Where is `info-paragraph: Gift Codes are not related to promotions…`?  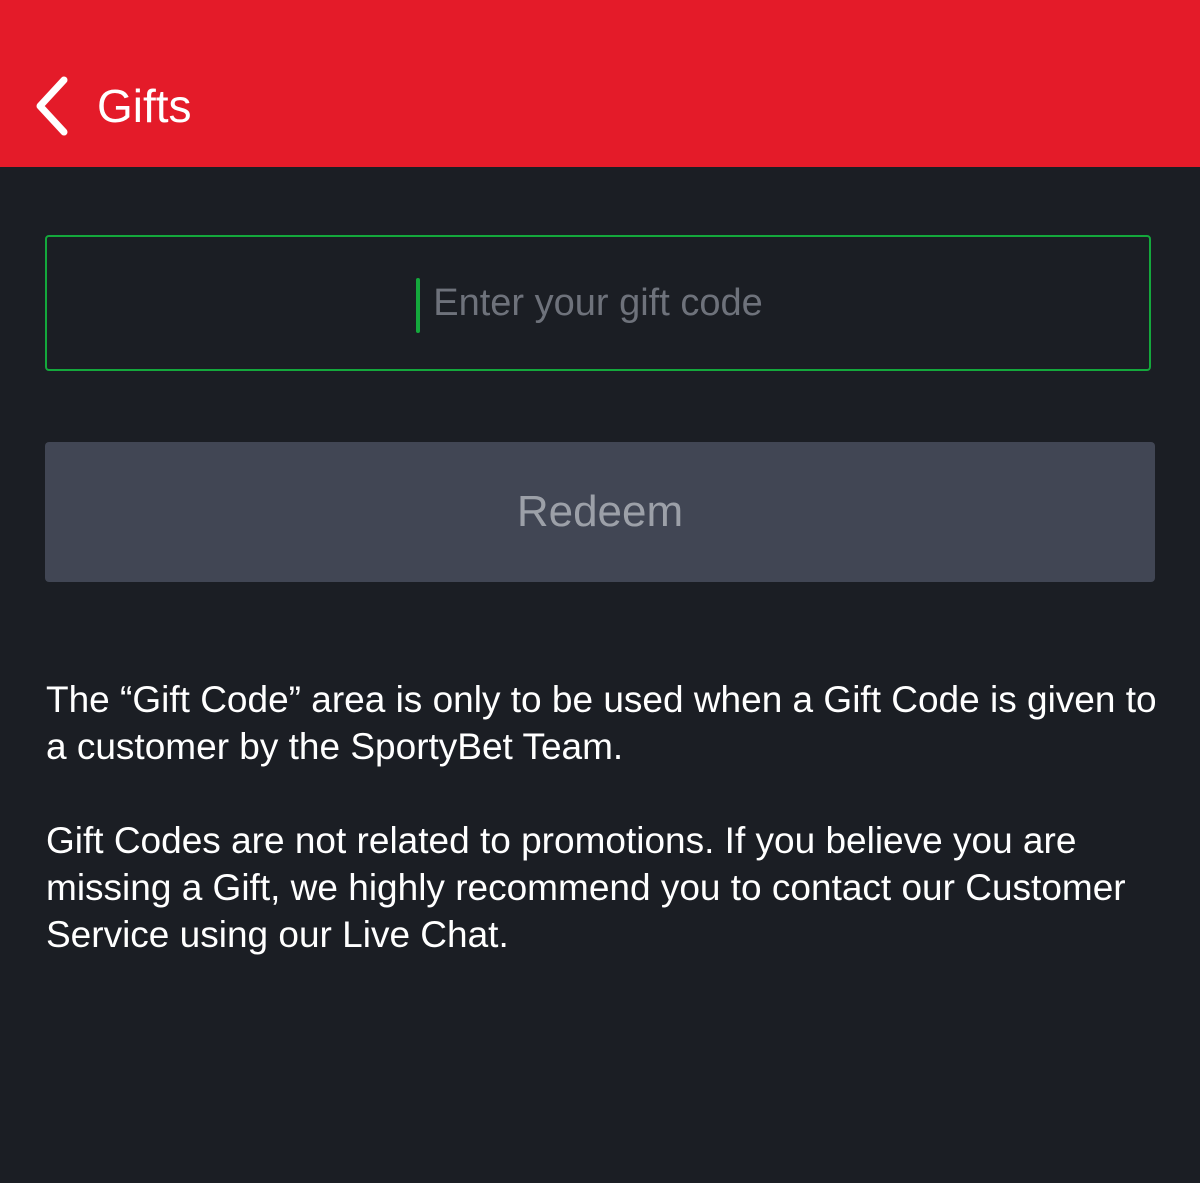
info-paragraph: Gift Codes are not related to promotions… is located at coordinates (586, 887).